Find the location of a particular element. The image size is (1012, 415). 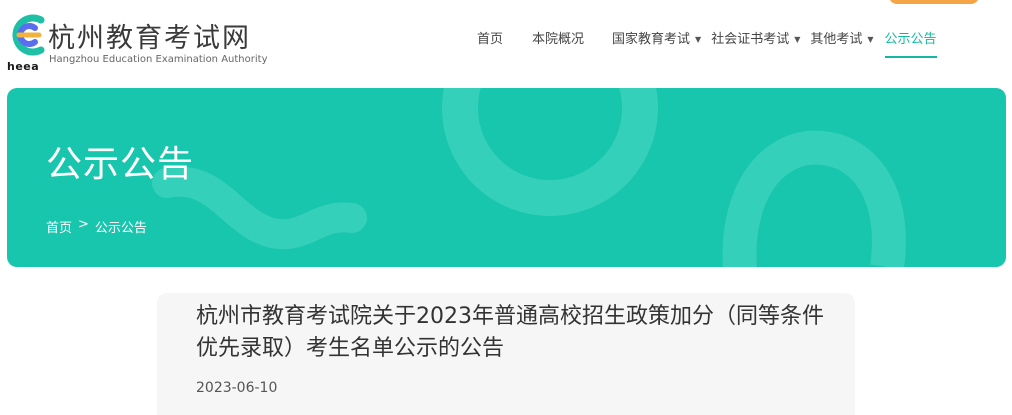

breadcrumb-current-link: 公示公告 is located at coordinates (121, 226).